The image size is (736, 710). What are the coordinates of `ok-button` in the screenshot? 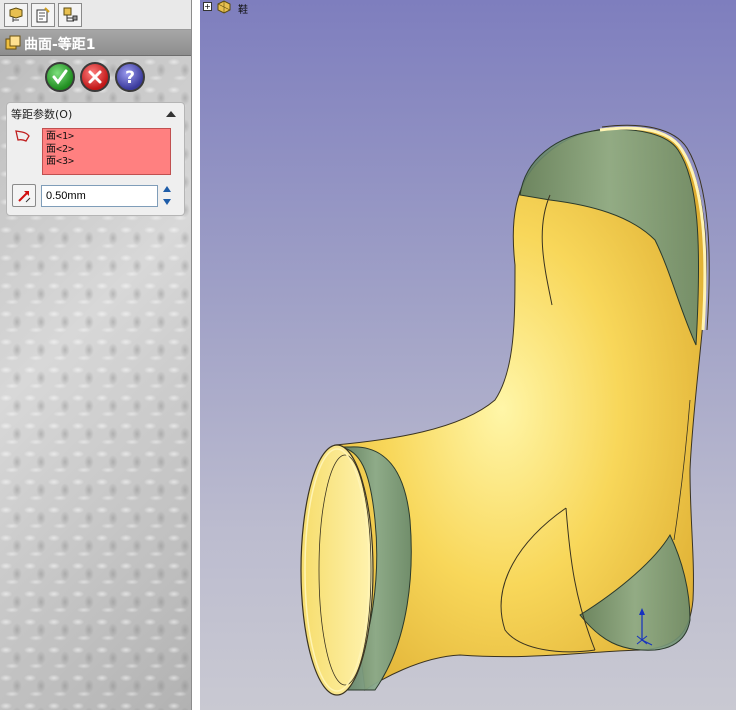 It's located at (60, 77).